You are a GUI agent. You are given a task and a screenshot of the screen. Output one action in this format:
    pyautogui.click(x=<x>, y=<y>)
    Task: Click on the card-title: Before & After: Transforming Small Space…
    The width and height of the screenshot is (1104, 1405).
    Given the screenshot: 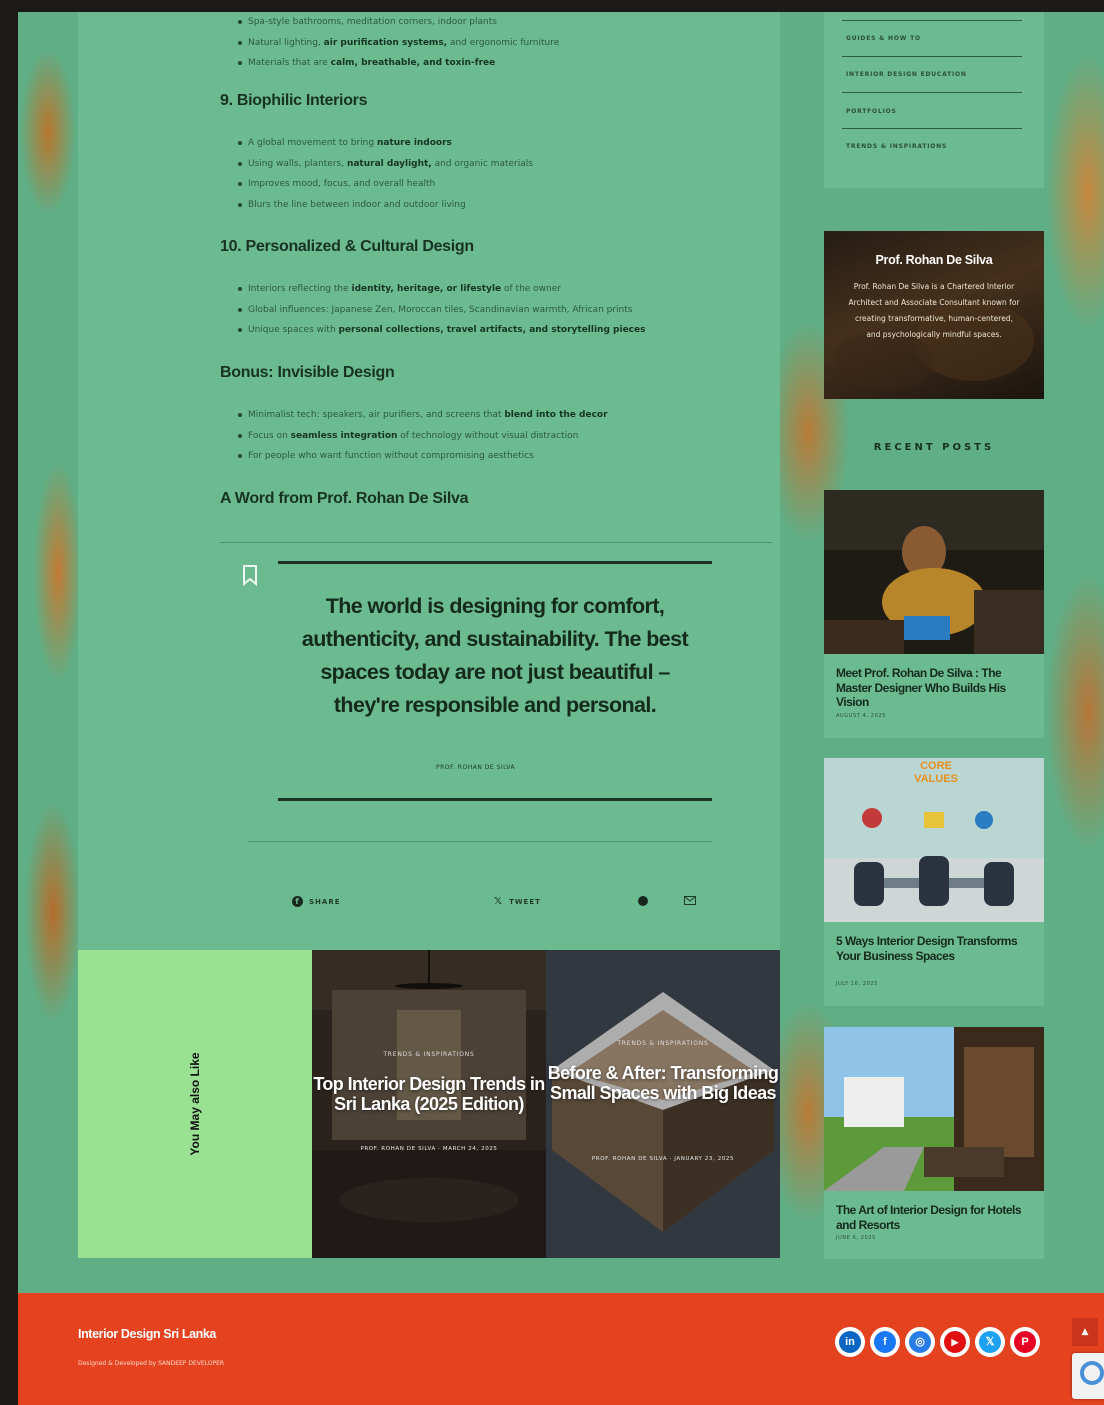 What is the action you would take?
    pyautogui.click(x=663, y=1083)
    